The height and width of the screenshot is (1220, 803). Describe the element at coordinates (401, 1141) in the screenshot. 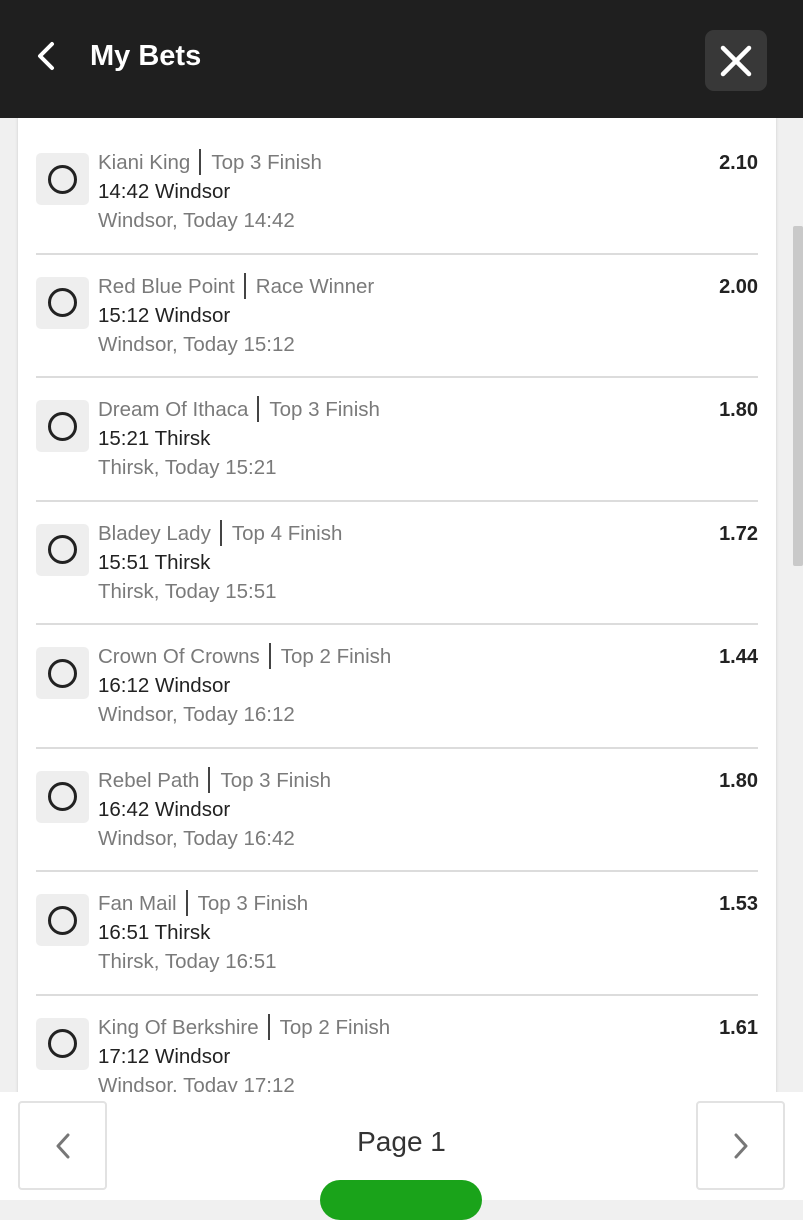

I see `page-label: Page 1` at that location.